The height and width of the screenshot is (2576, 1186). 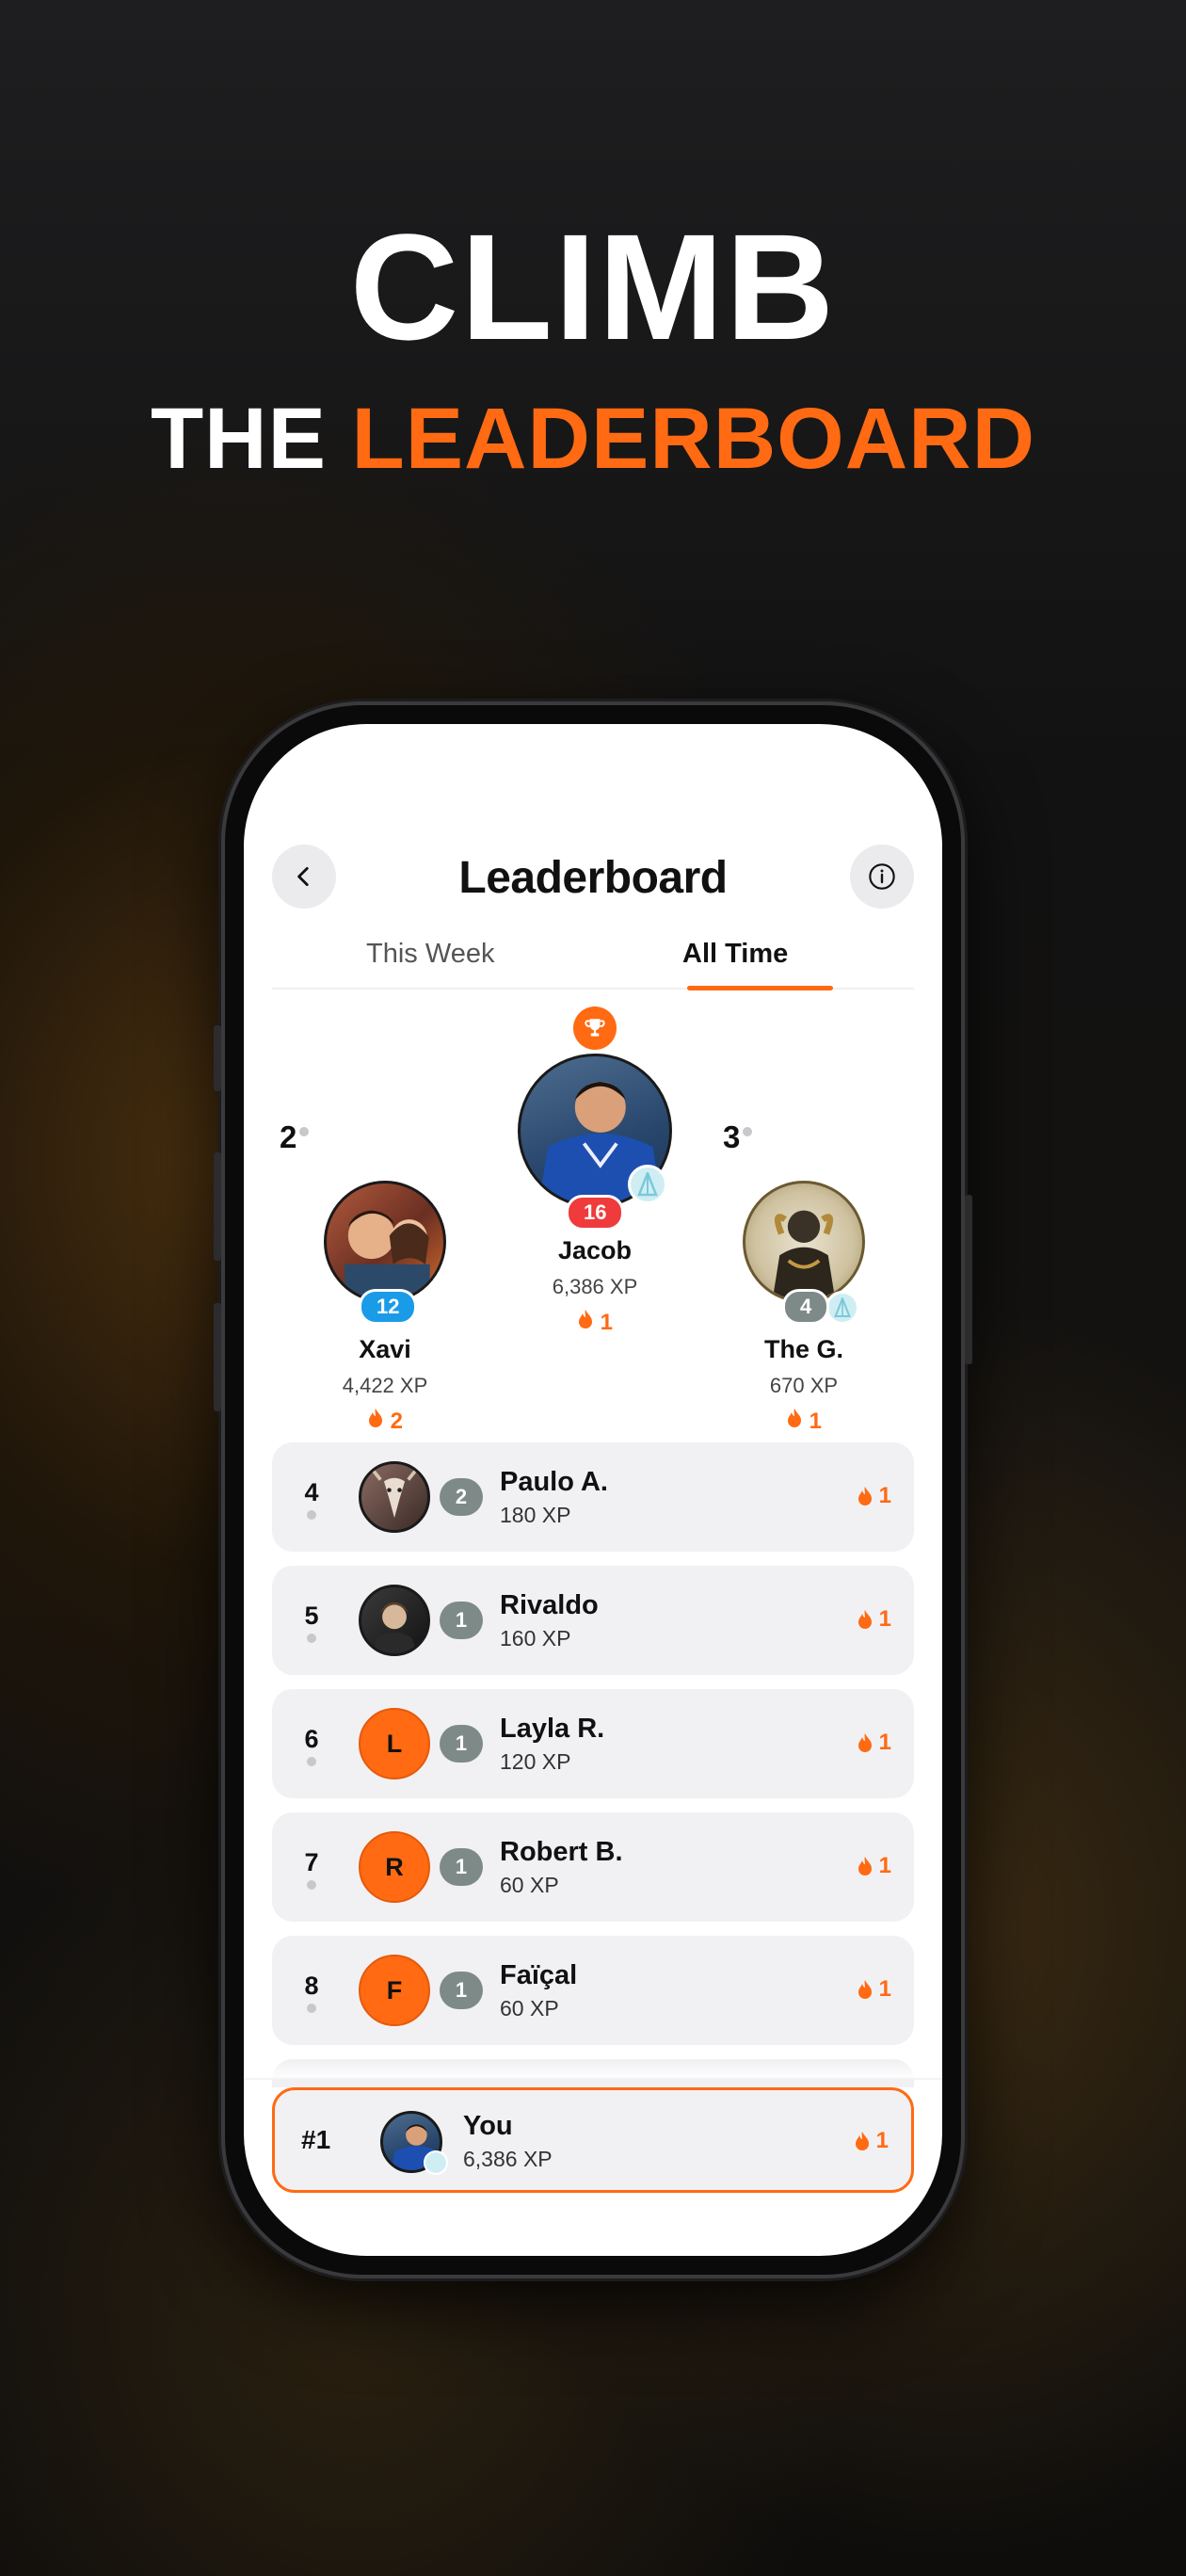 I want to click on info-button, so click(x=882, y=877).